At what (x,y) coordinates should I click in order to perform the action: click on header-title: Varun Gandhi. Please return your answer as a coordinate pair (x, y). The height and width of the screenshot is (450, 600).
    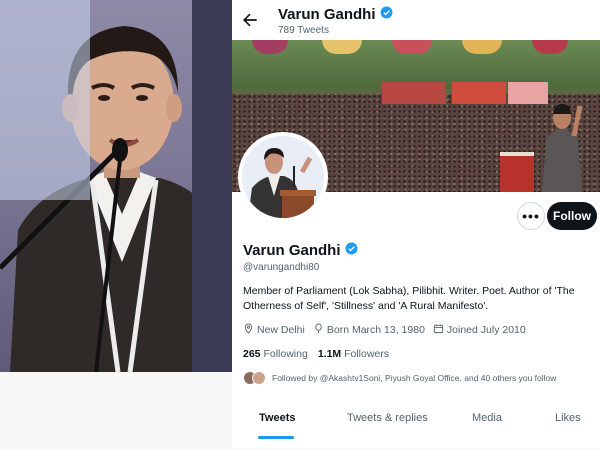
    Looking at the image, I should click on (335, 14).